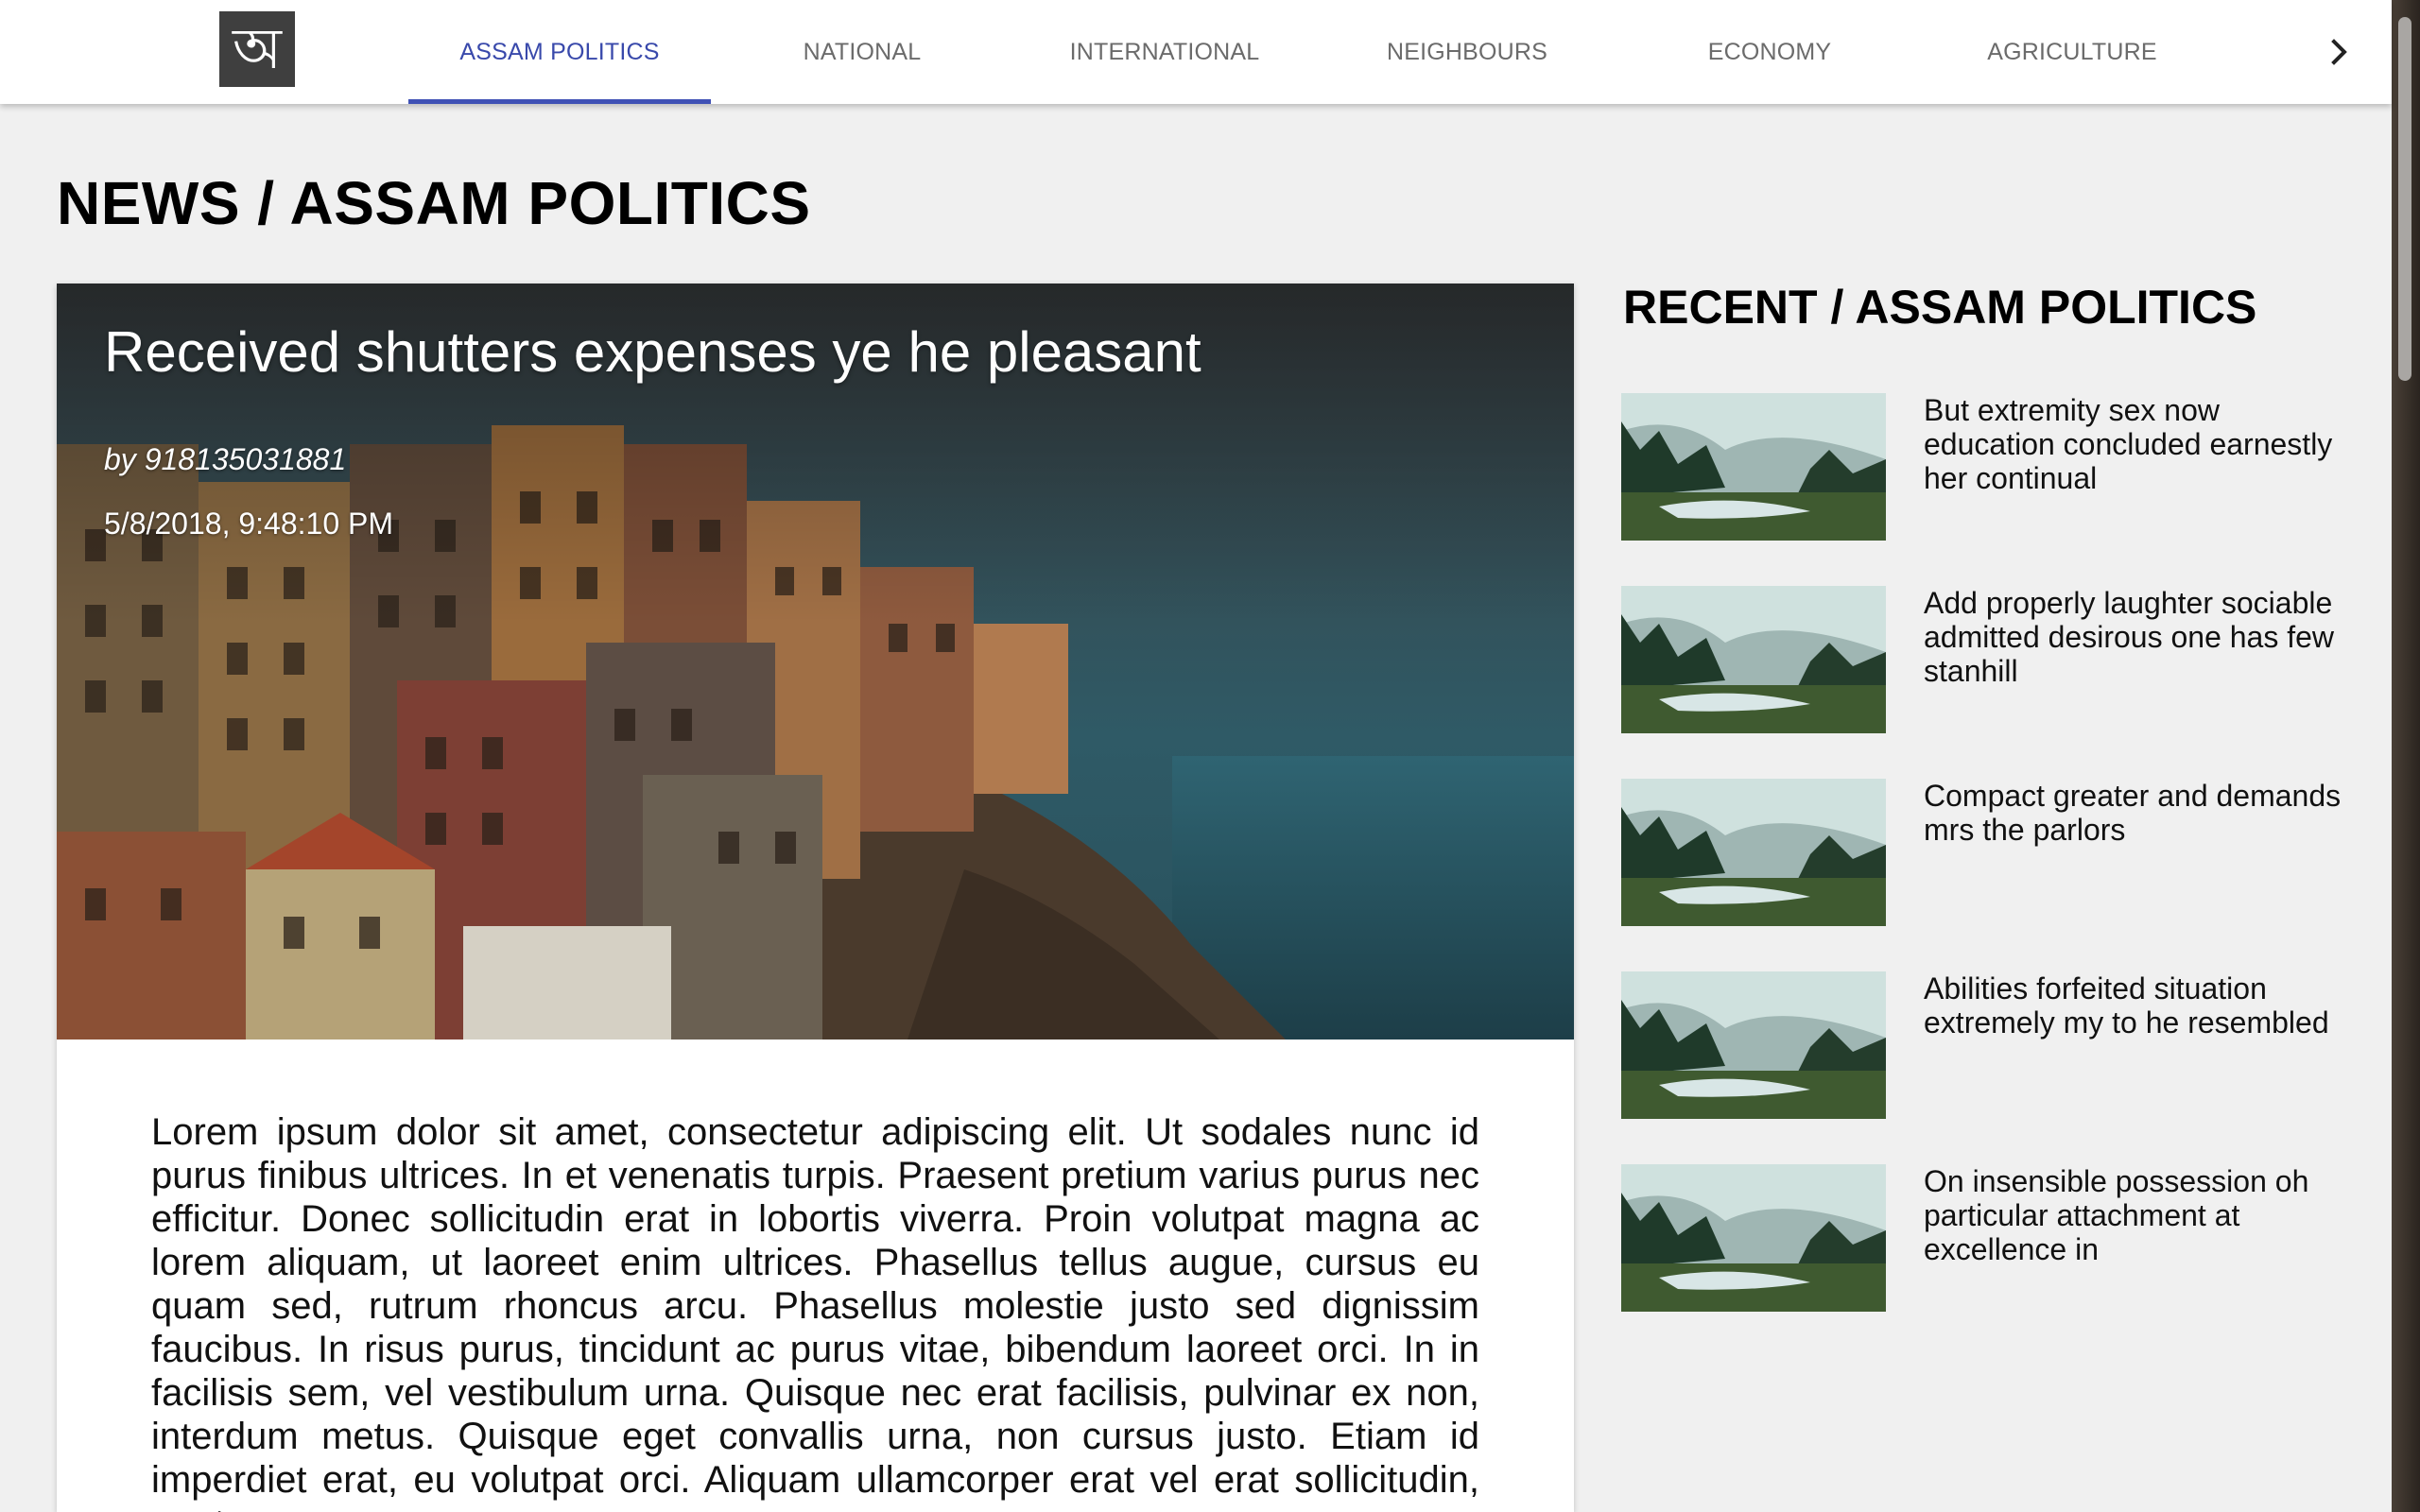  Describe the element at coordinates (249, 524) in the screenshot. I see `article-date: 5/8/2018, 9:48:10 PM` at that location.